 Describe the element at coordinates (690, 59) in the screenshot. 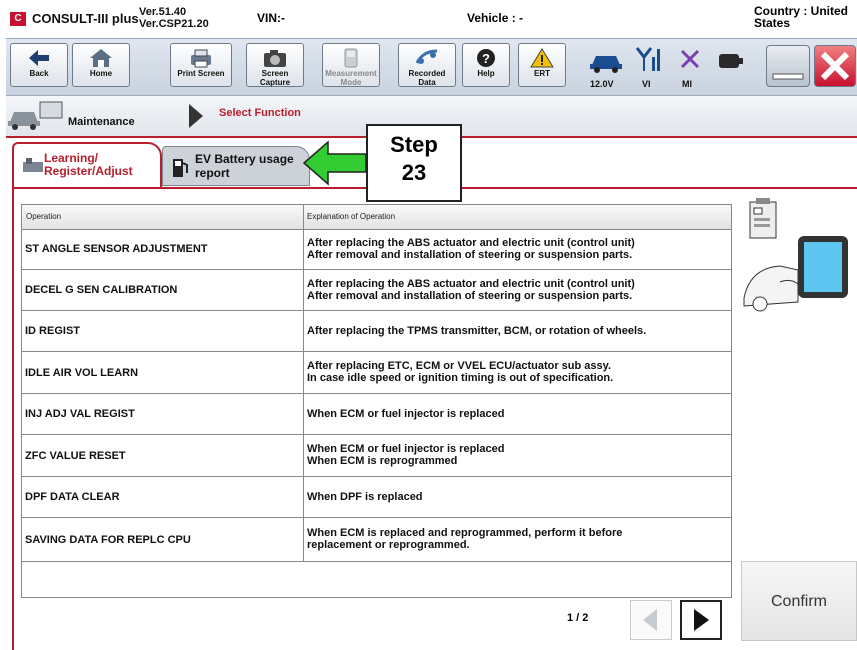

I see `mi-disconnected-icon` at that location.